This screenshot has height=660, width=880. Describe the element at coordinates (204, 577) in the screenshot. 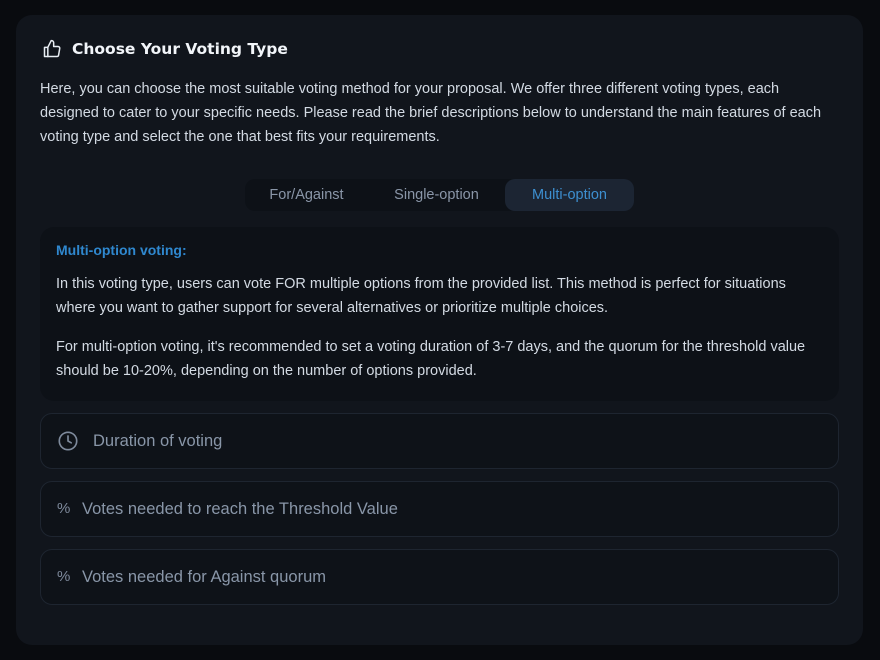

I see `against-quorum-placeholder: Votes needed for Against quorum` at that location.